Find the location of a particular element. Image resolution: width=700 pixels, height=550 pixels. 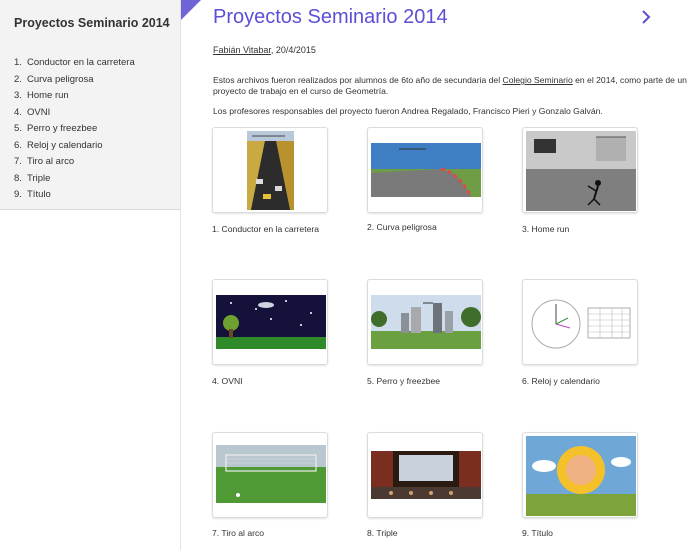

gallery-card-curva is located at coordinates (425, 170).